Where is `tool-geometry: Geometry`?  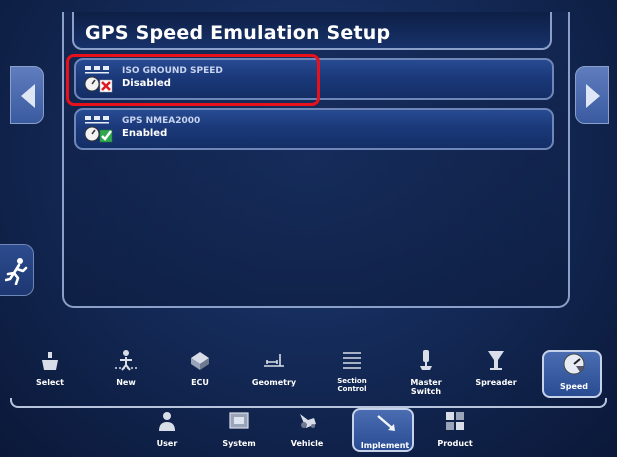 tool-geometry: Geometry is located at coordinates (274, 373).